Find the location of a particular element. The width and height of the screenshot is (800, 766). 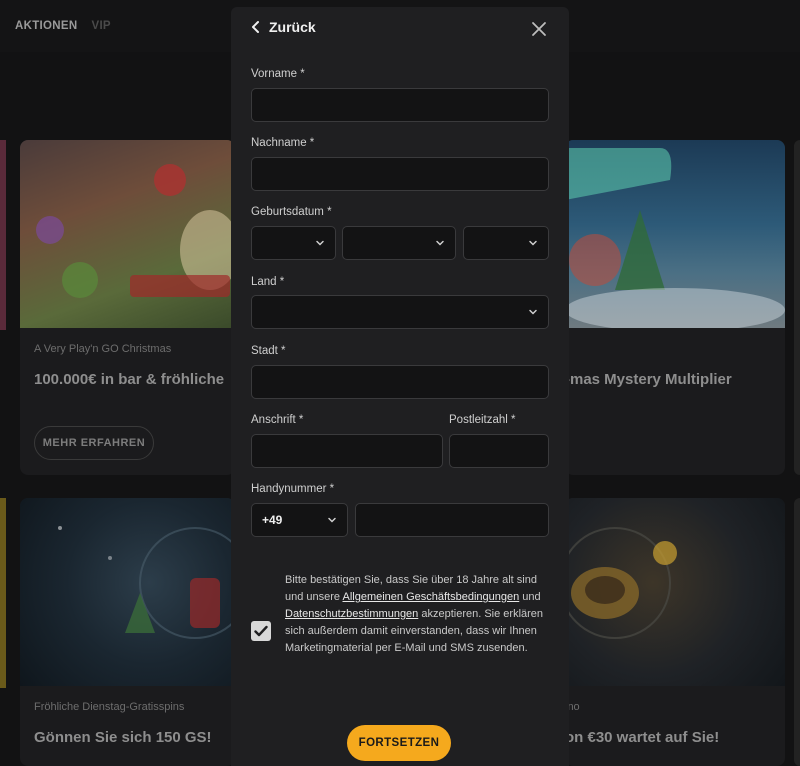

promo-card: -mas Mystery Multiplier is located at coordinates (675, 307).